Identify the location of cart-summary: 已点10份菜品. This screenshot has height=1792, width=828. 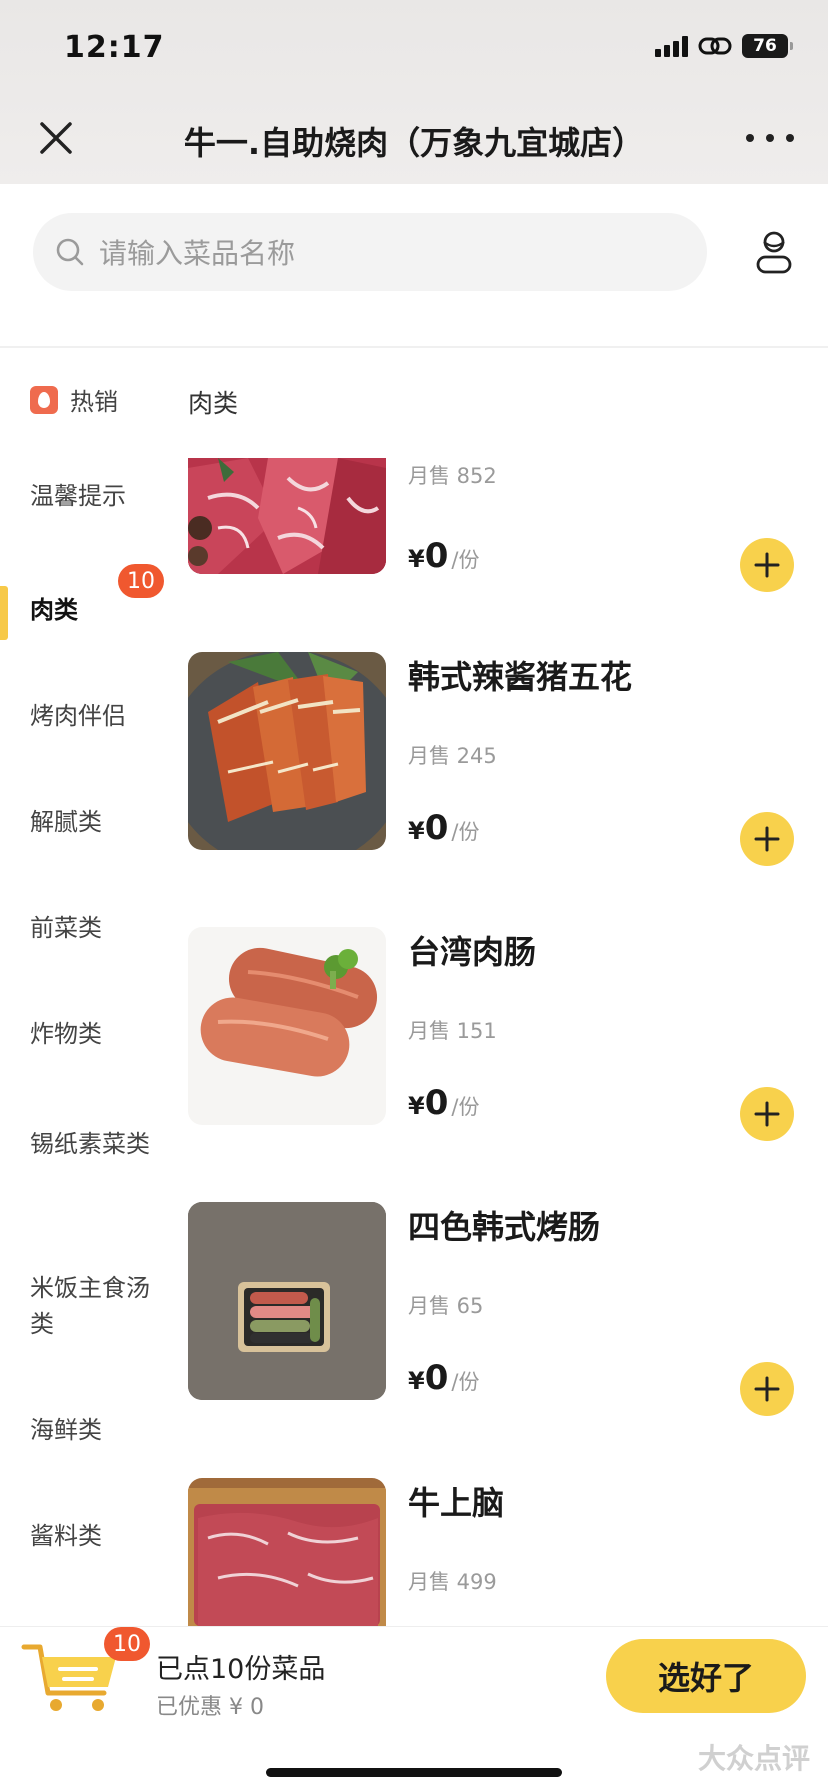
(241, 1669).